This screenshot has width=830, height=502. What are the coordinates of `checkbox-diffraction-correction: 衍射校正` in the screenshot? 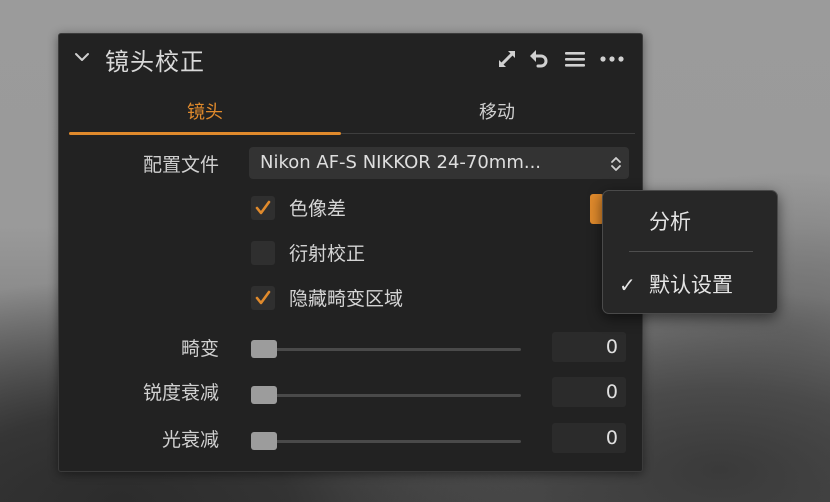 It's located at (401, 254).